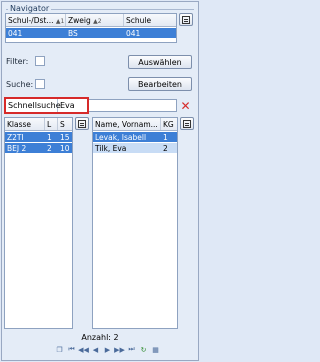 The width and height of the screenshot is (320, 362). What do you see at coordinates (15, 137) in the screenshot?
I see `table-cell: Z2TI` at bounding box center [15, 137].